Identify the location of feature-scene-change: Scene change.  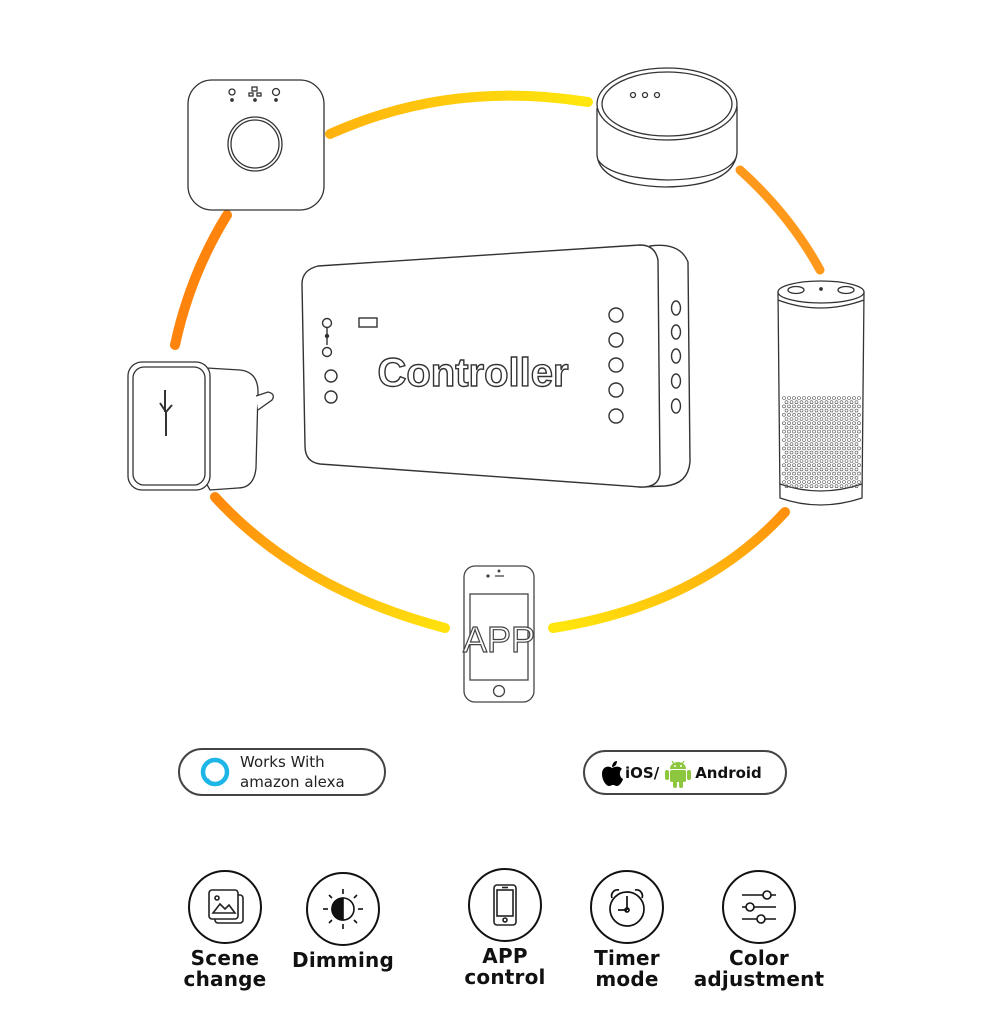
(225, 930).